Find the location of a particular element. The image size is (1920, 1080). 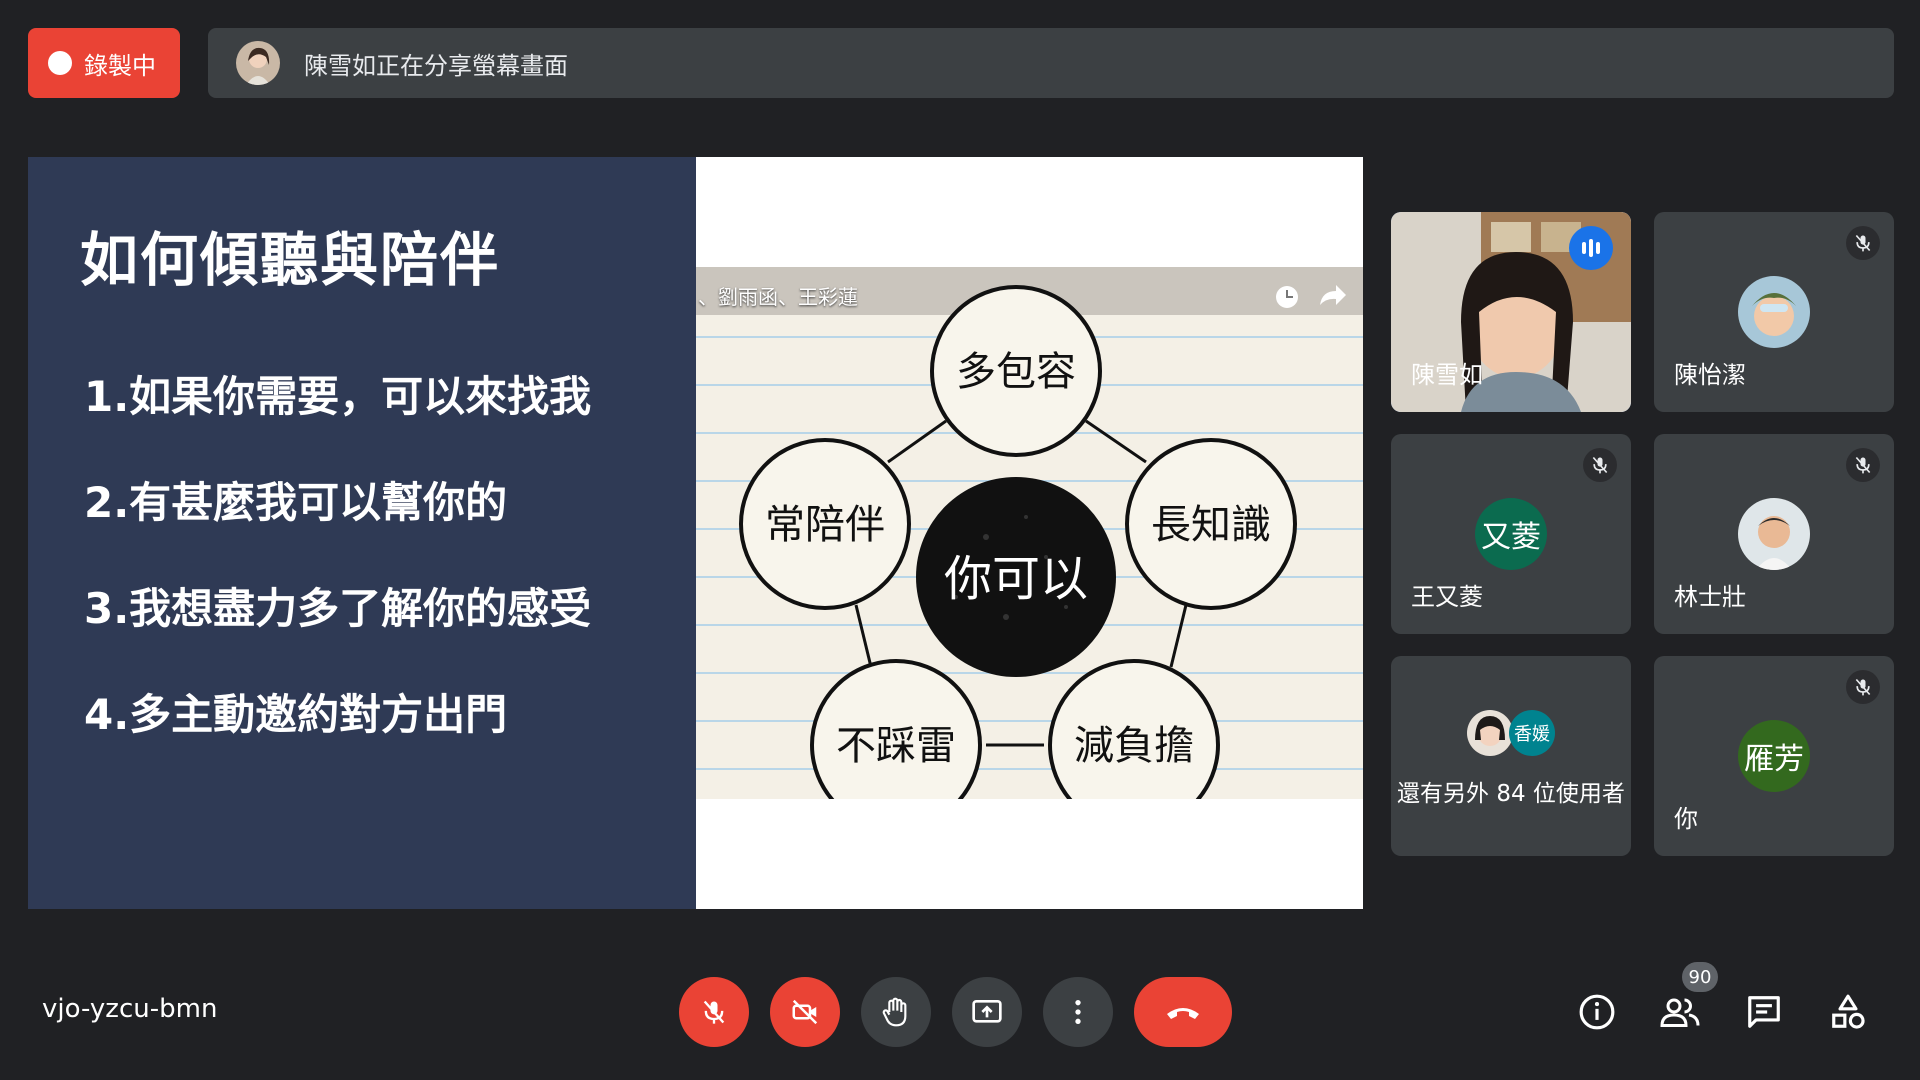

participant-name: 林士壯 is located at coordinates (1710, 597).